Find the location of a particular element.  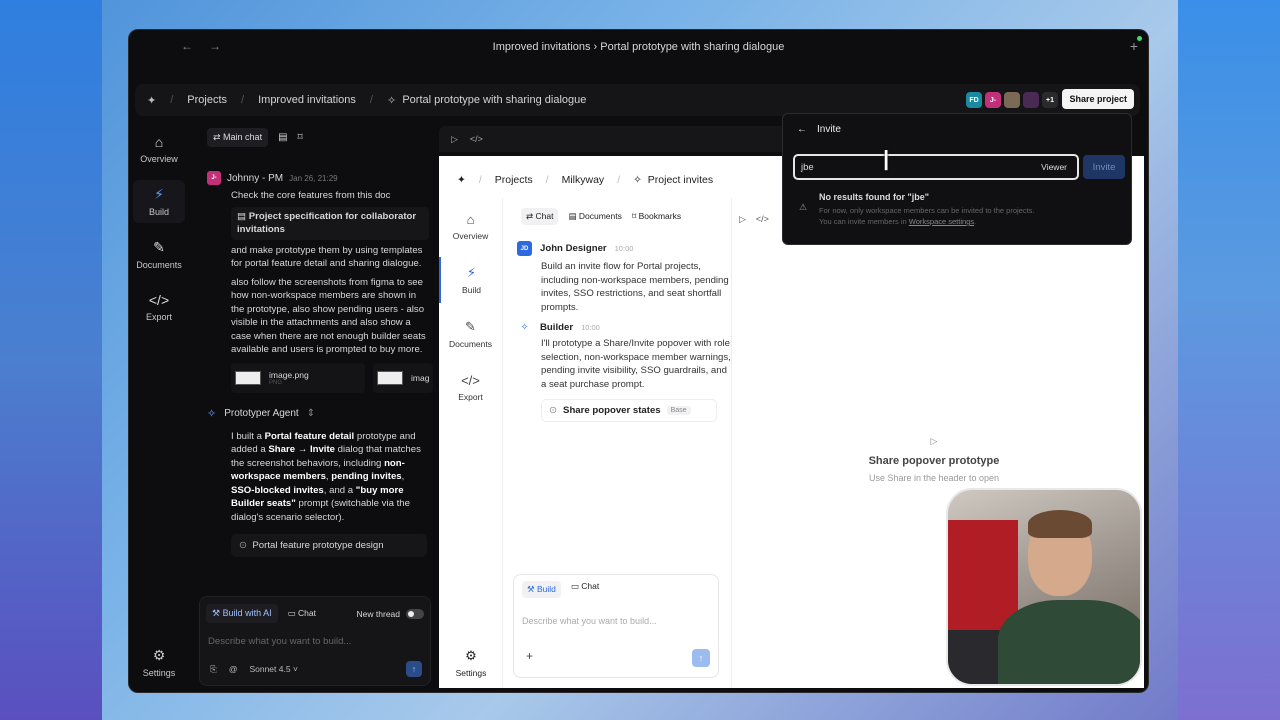

add-icon: + is located at coordinates (529, 656).